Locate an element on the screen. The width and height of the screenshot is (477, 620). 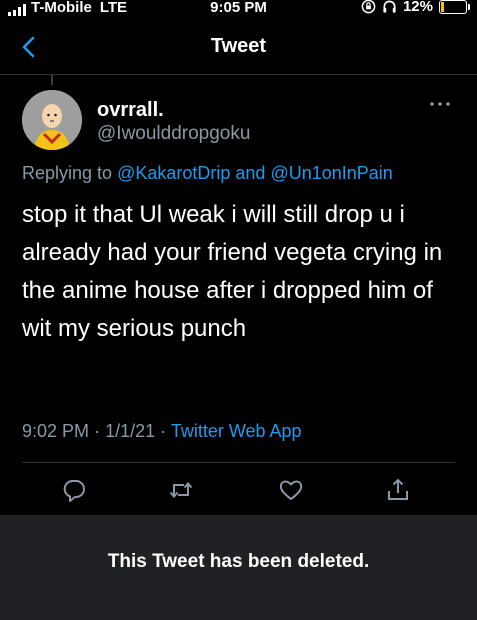
battery-percent: 12% is located at coordinates (417, 7).